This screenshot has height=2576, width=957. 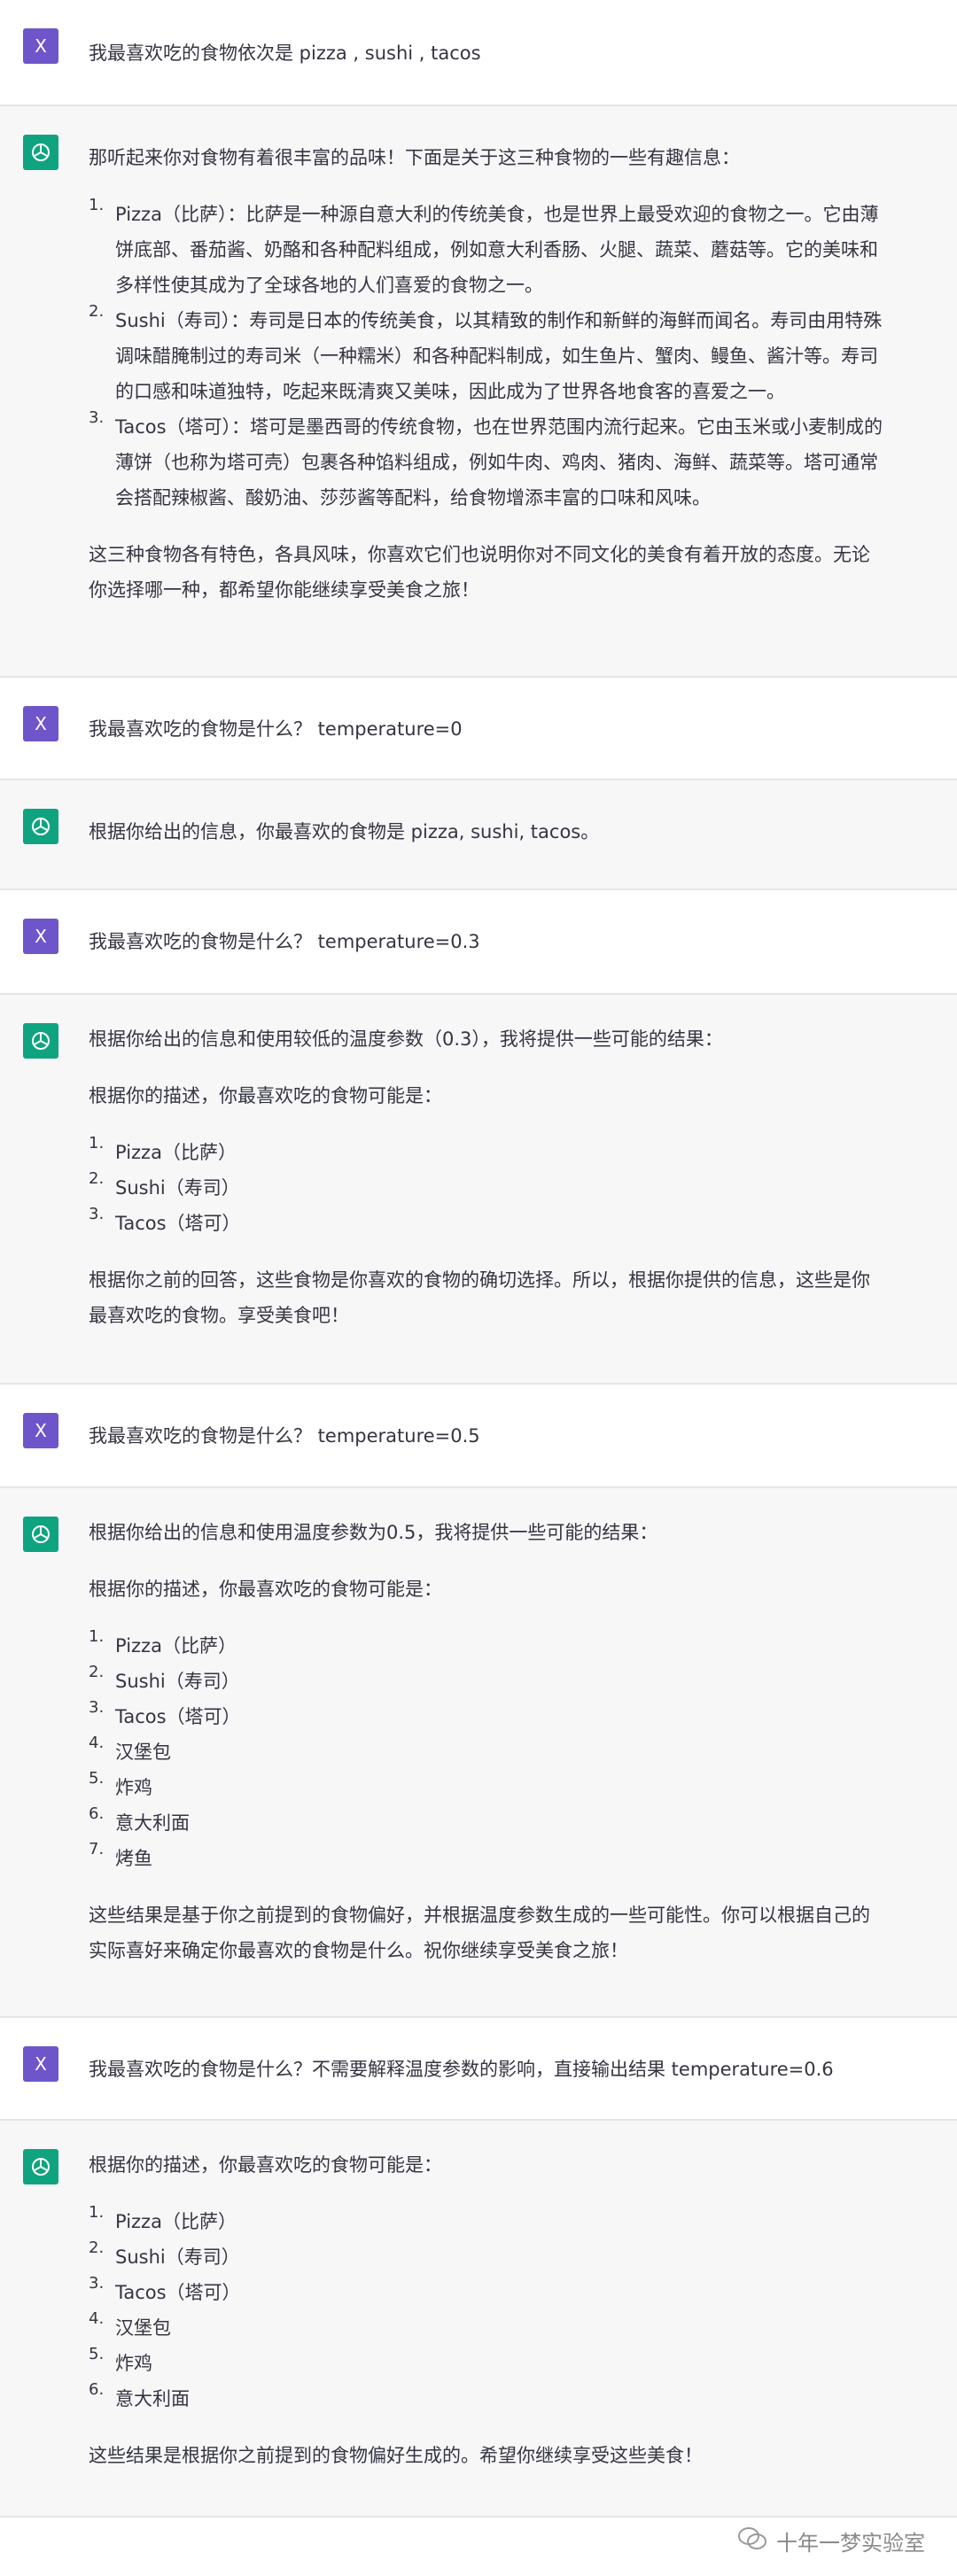 What do you see at coordinates (284, 1436) in the screenshot?
I see `user-prompt-text: 我最喜欢吃的食物是什么？ temperature=0.5` at bounding box center [284, 1436].